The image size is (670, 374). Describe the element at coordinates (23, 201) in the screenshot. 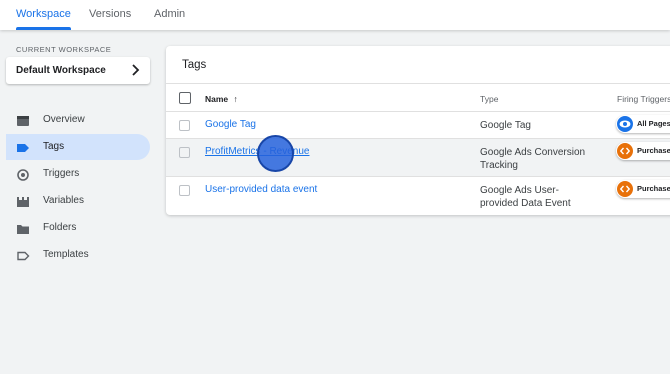

I see `variables-icon` at that location.